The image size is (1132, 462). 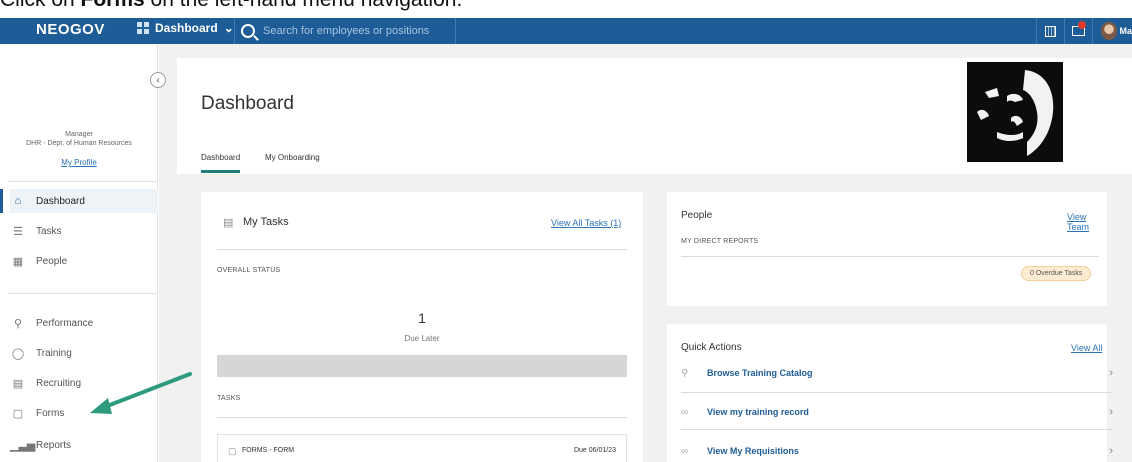 I want to click on global-search, so click(x=345, y=31).